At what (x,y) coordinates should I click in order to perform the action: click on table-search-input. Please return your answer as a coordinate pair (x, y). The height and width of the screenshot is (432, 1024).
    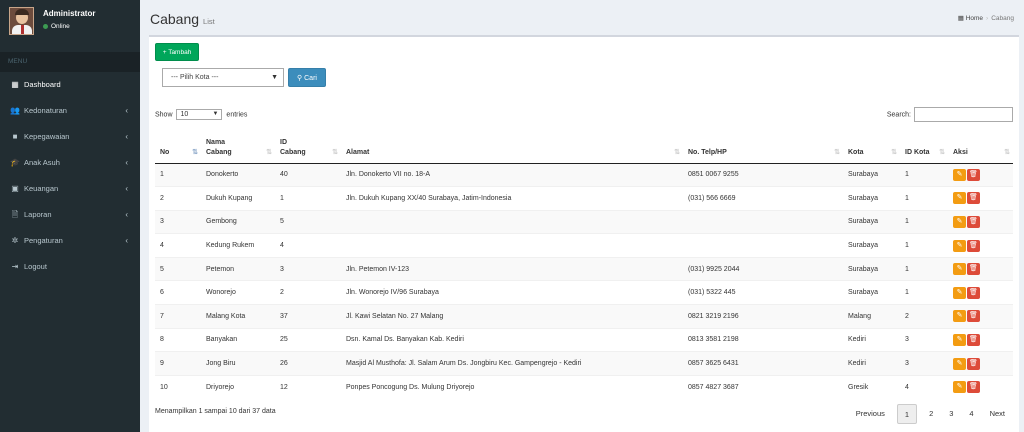
    Looking at the image, I should click on (963, 114).